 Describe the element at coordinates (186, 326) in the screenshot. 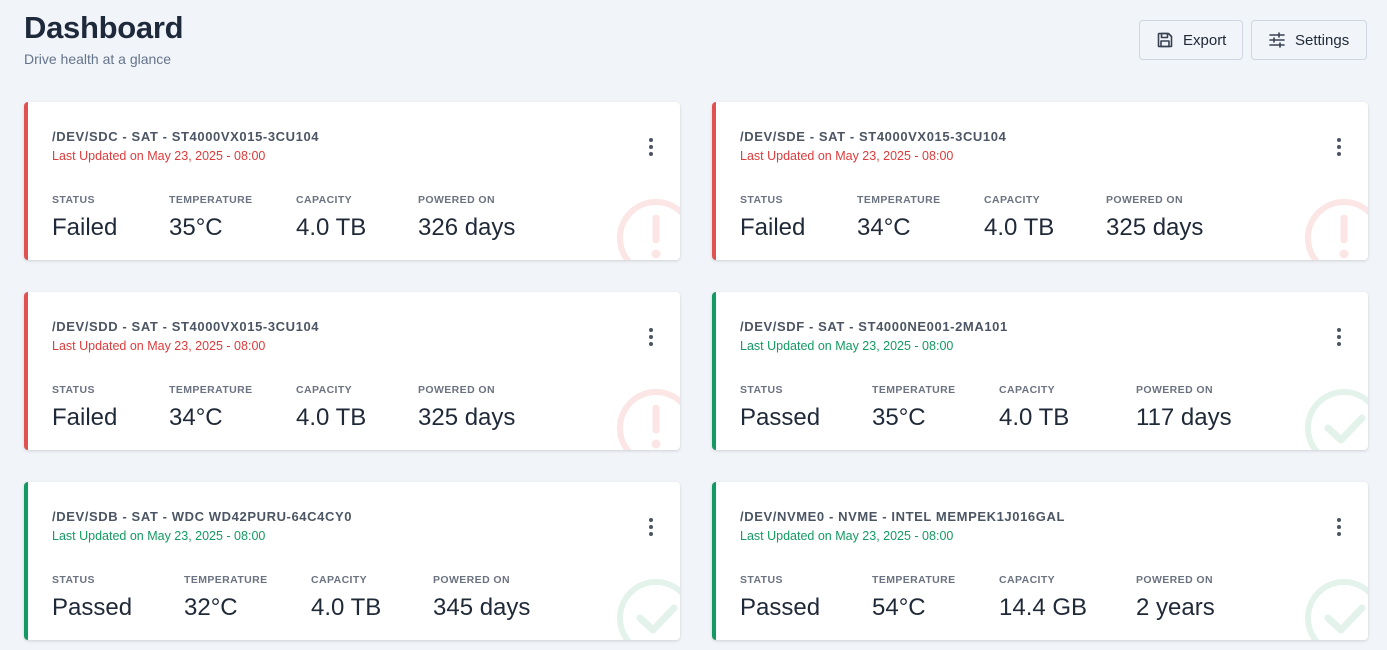

I see `drive-title: /DEV/SDD - SAT - ST4000VX015-3CU104` at that location.